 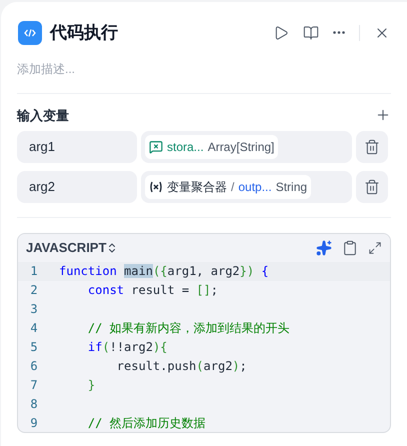 I want to click on line-number: 1, so click(x=34, y=271).